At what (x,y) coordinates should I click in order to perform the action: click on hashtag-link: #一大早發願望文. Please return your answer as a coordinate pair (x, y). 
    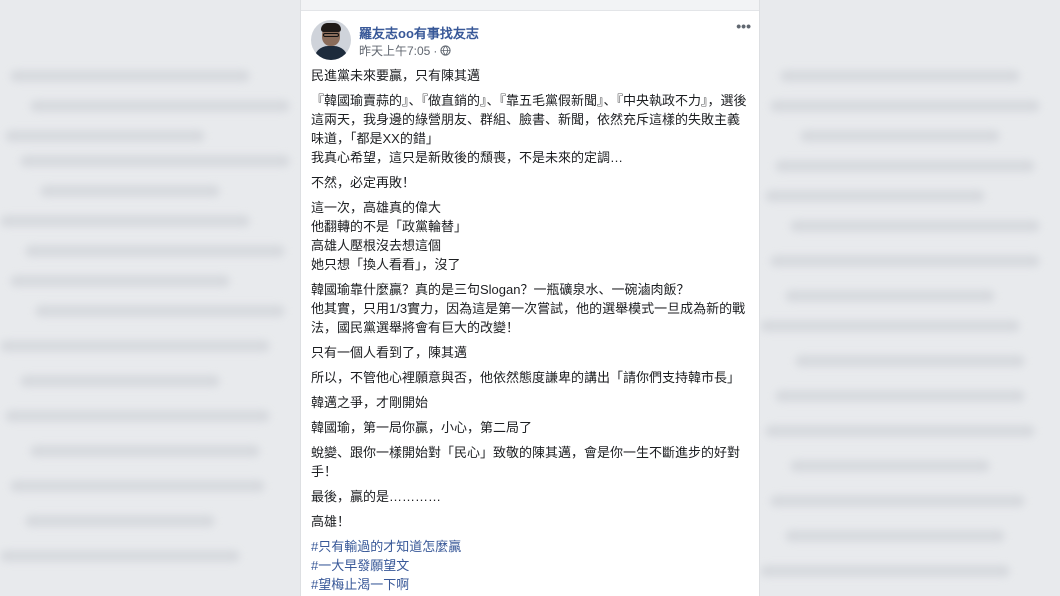
    Looking at the image, I should click on (529, 565).